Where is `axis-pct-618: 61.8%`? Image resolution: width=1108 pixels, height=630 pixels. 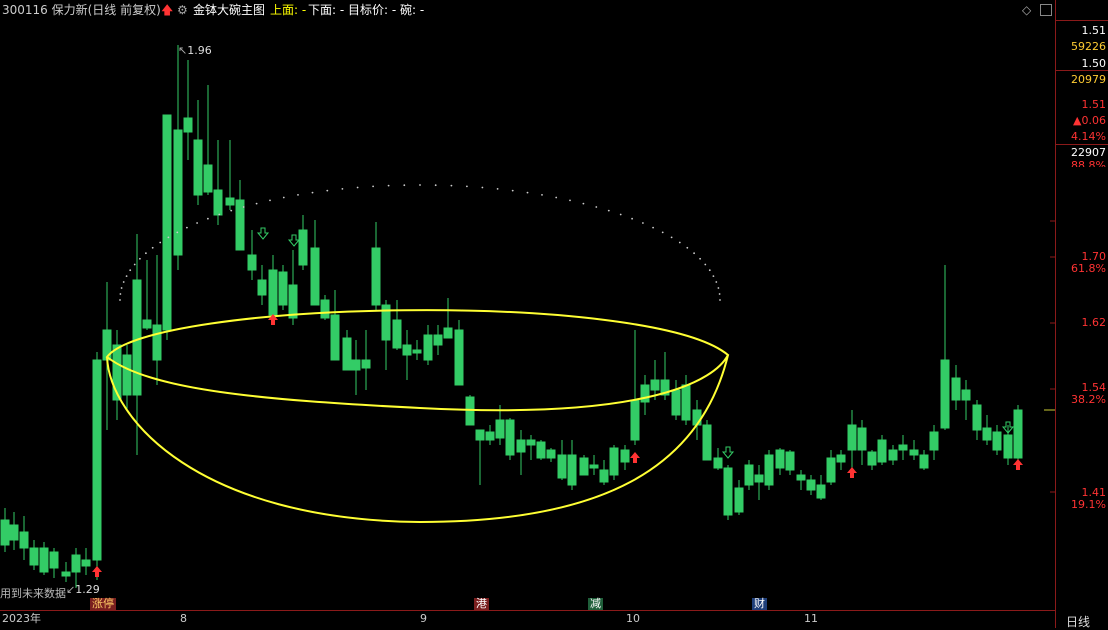
axis-pct-618: 61.8% is located at coordinates (1088, 268).